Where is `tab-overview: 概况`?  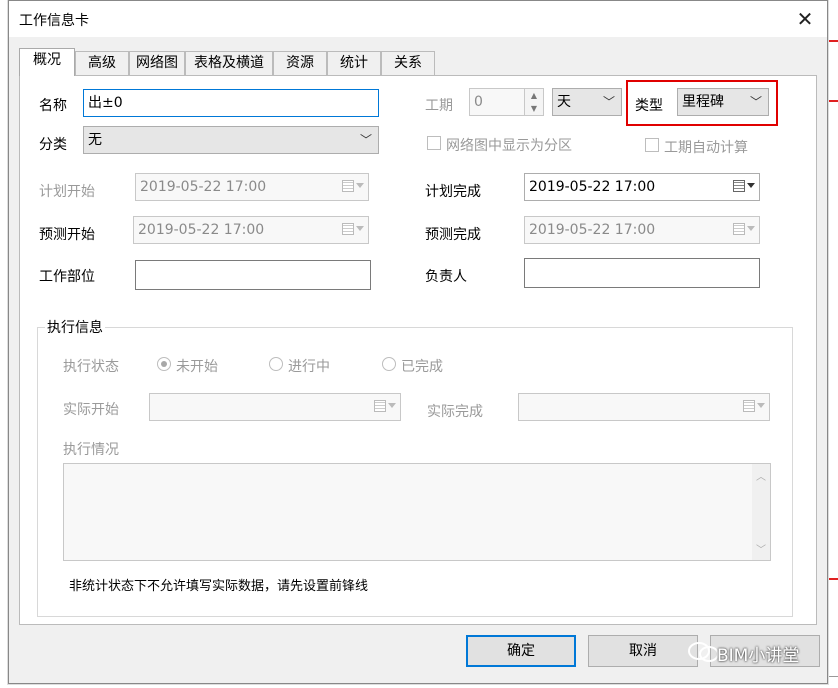 tab-overview: 概况 is located at coordinates (47, 62).